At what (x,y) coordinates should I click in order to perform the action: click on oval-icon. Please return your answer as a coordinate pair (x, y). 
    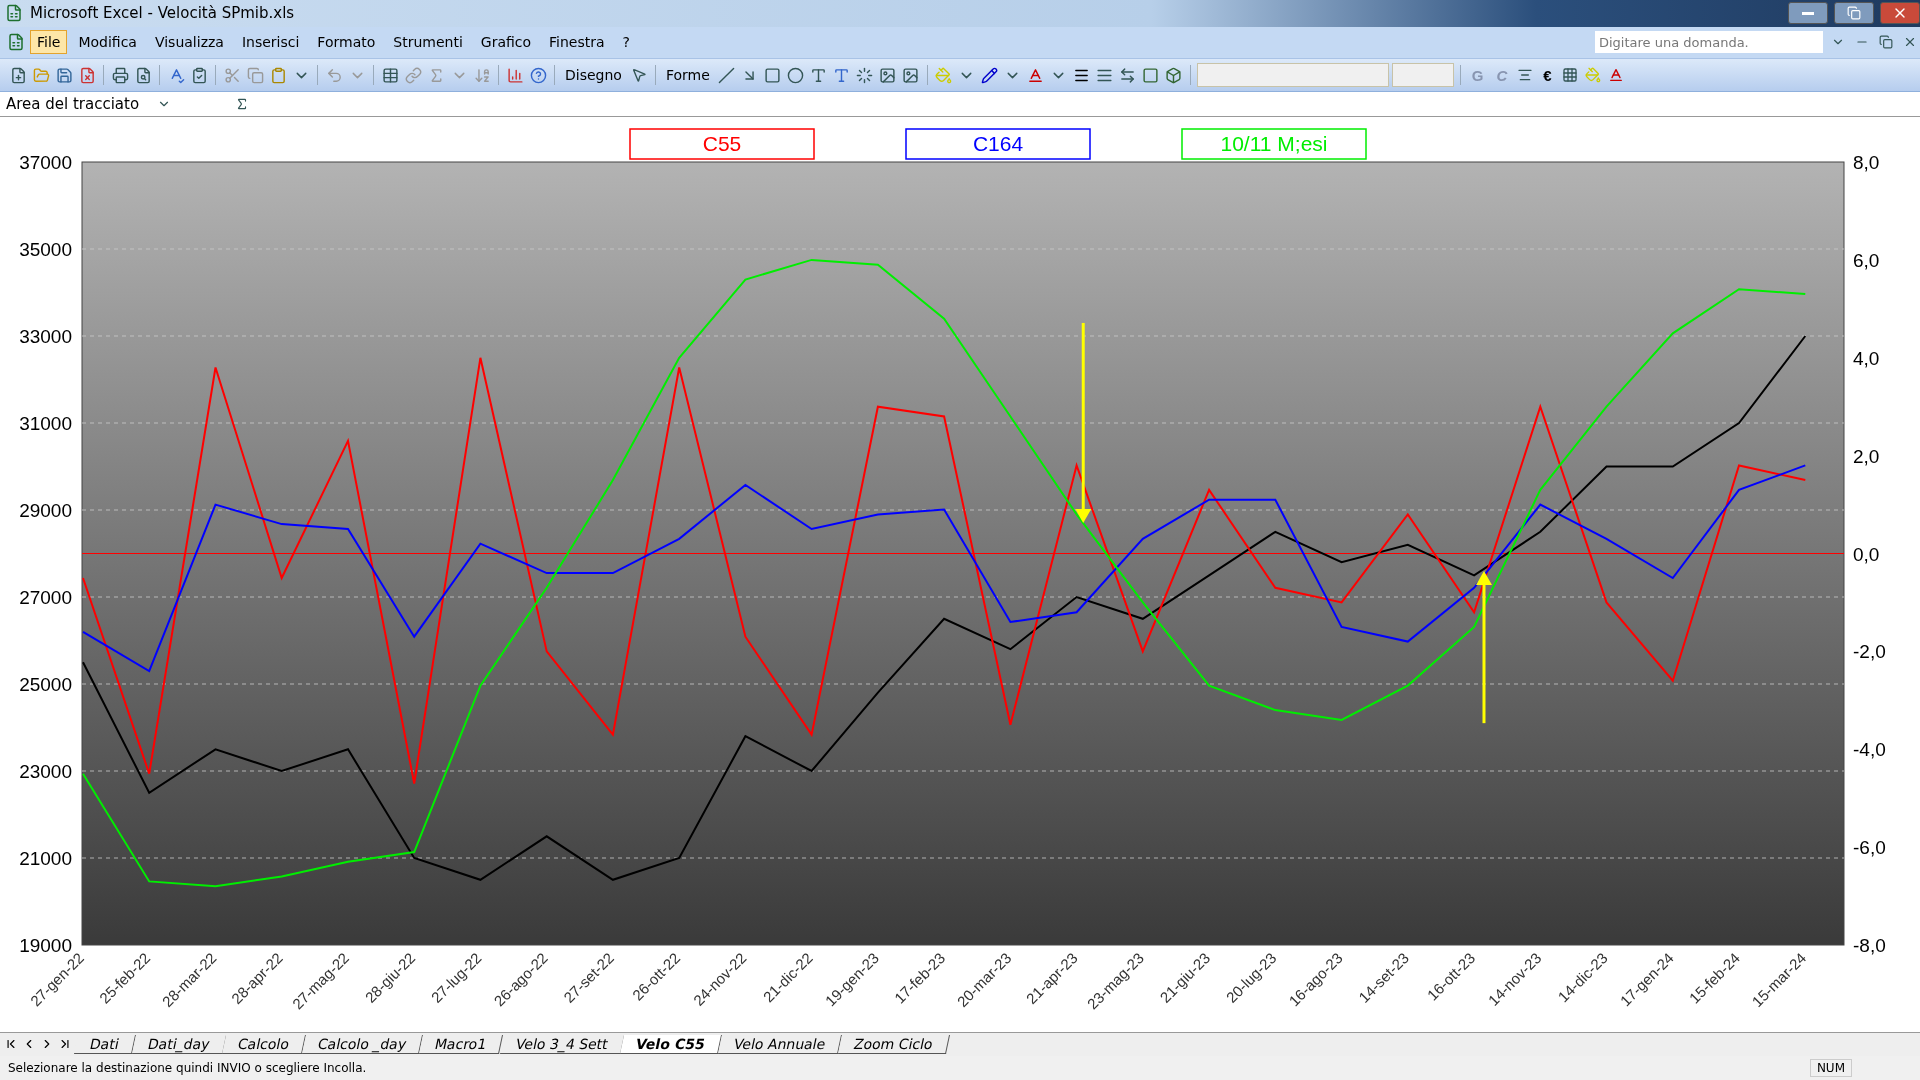
    Looking at the image, I should click on (795, 75).